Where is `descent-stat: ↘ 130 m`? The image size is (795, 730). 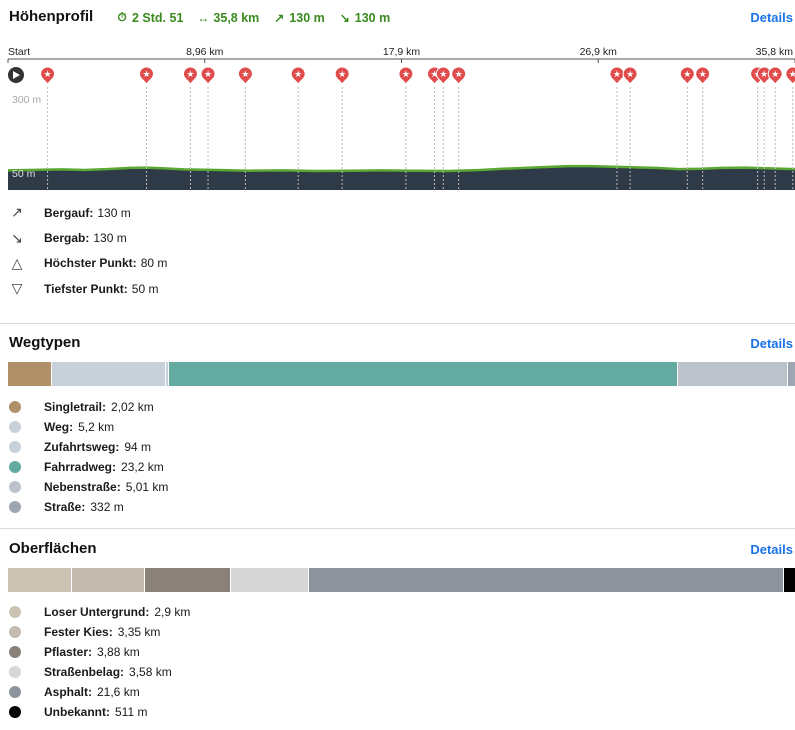
descent-stat: ↘ 130 m is located at coordinates (364, 17).